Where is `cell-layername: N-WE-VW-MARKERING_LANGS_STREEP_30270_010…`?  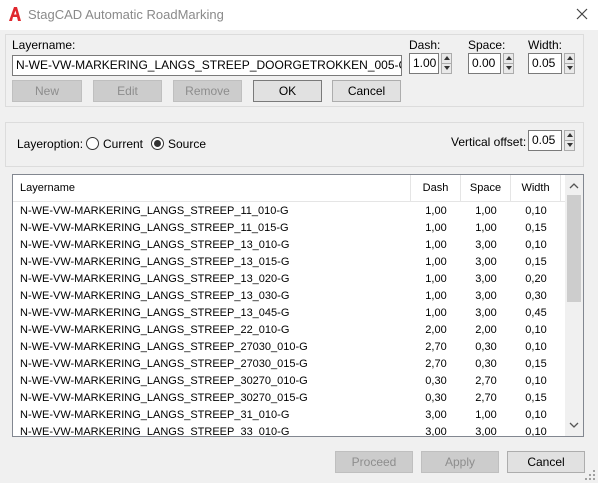 cell-layername: N-WE-VW-MARKERING_LANGS_STREEP_30270_010… is located at coordinates (164, 381).